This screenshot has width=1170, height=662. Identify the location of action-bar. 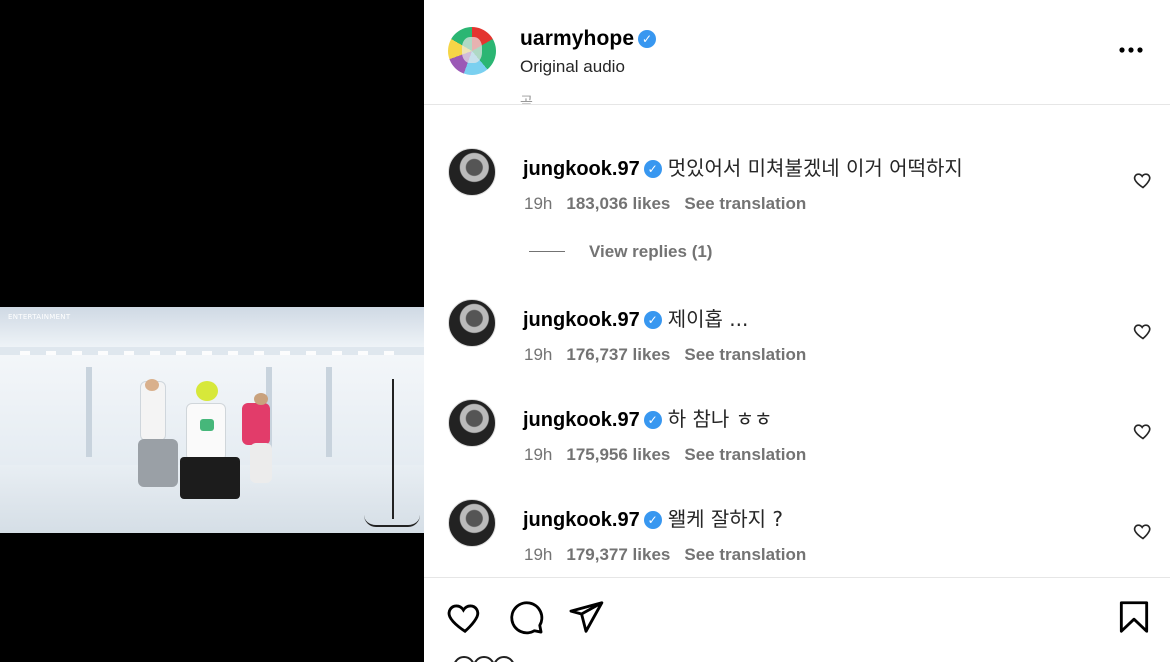
(797, 619).